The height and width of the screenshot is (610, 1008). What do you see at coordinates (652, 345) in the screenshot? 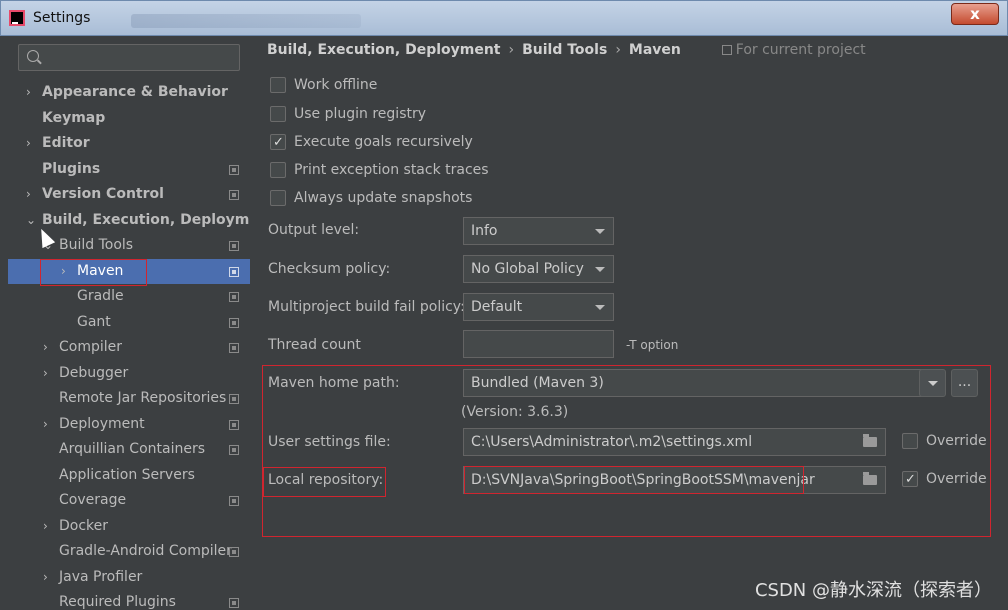
I see `thread-count-hint: -T option` at bounding box center [652, 345].